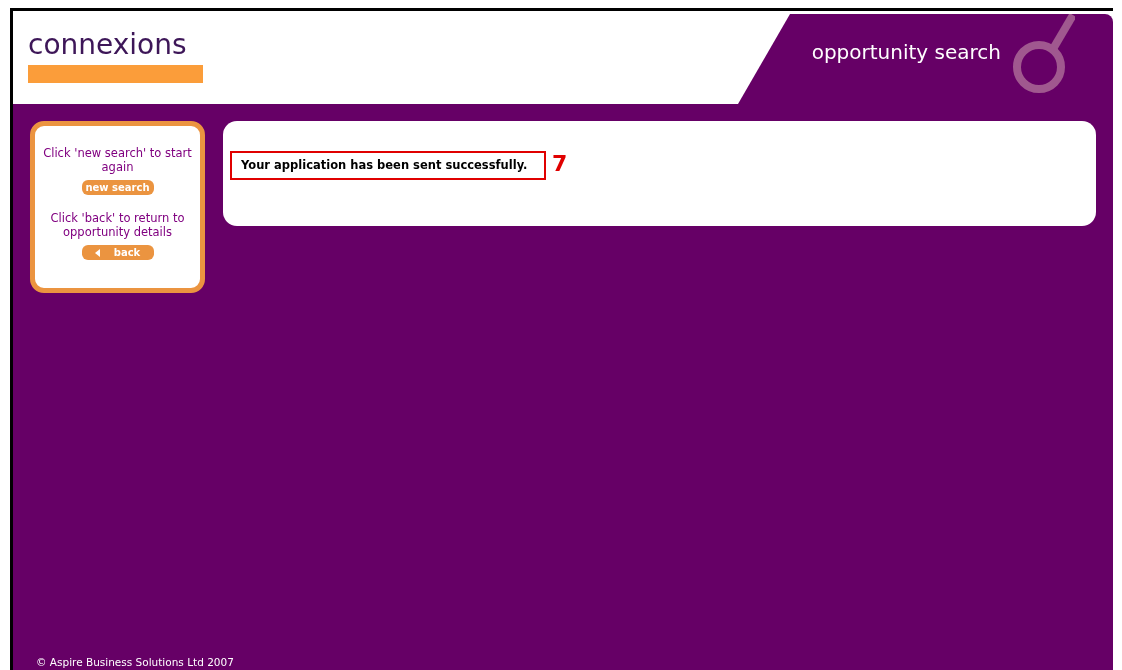 The width and height of the screenshot is (1122, 670). What do you see at coordinates (97, 252) in the screenshot?
I see `left-arrow-icon` at bounding box center [97, 252].